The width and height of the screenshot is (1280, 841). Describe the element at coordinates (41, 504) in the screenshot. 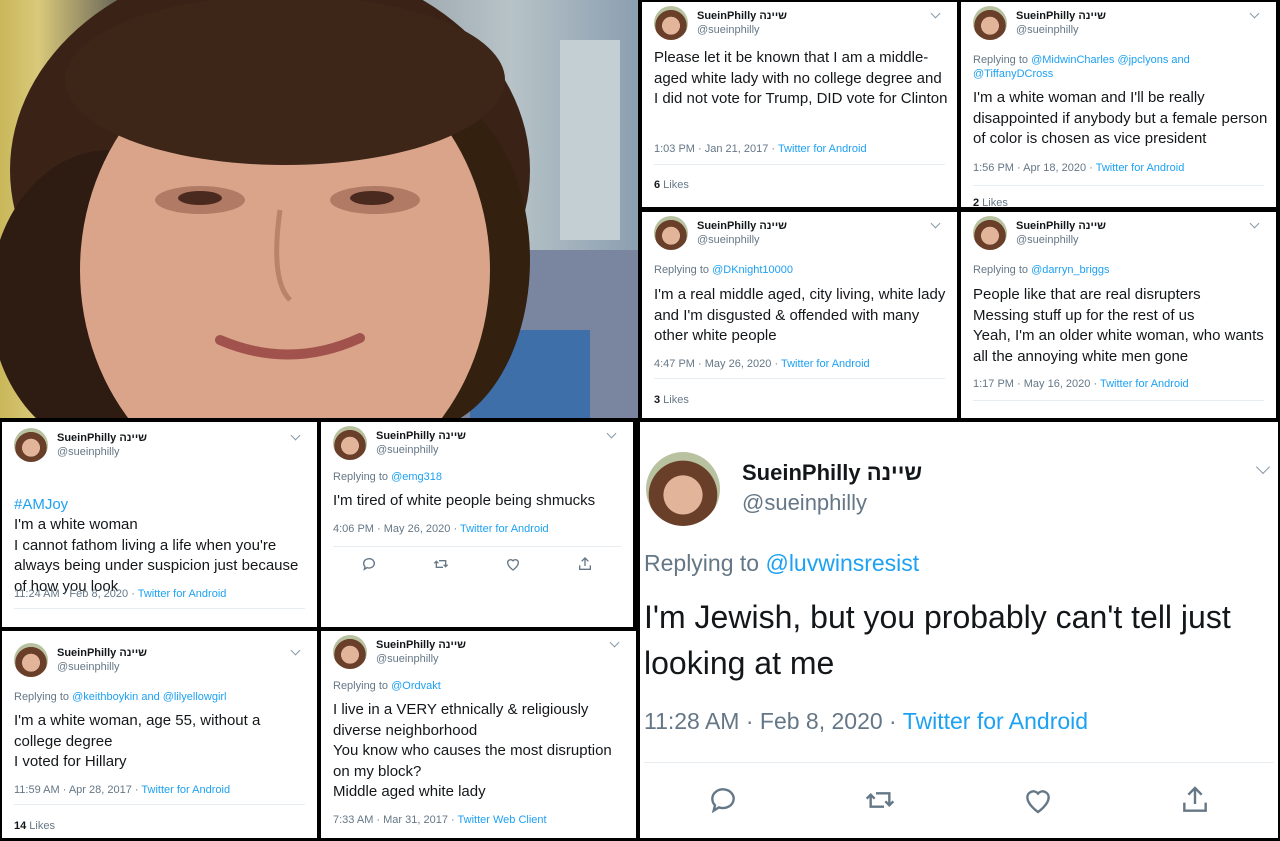

I see `hashtag-link: #AMJoy` at that location.